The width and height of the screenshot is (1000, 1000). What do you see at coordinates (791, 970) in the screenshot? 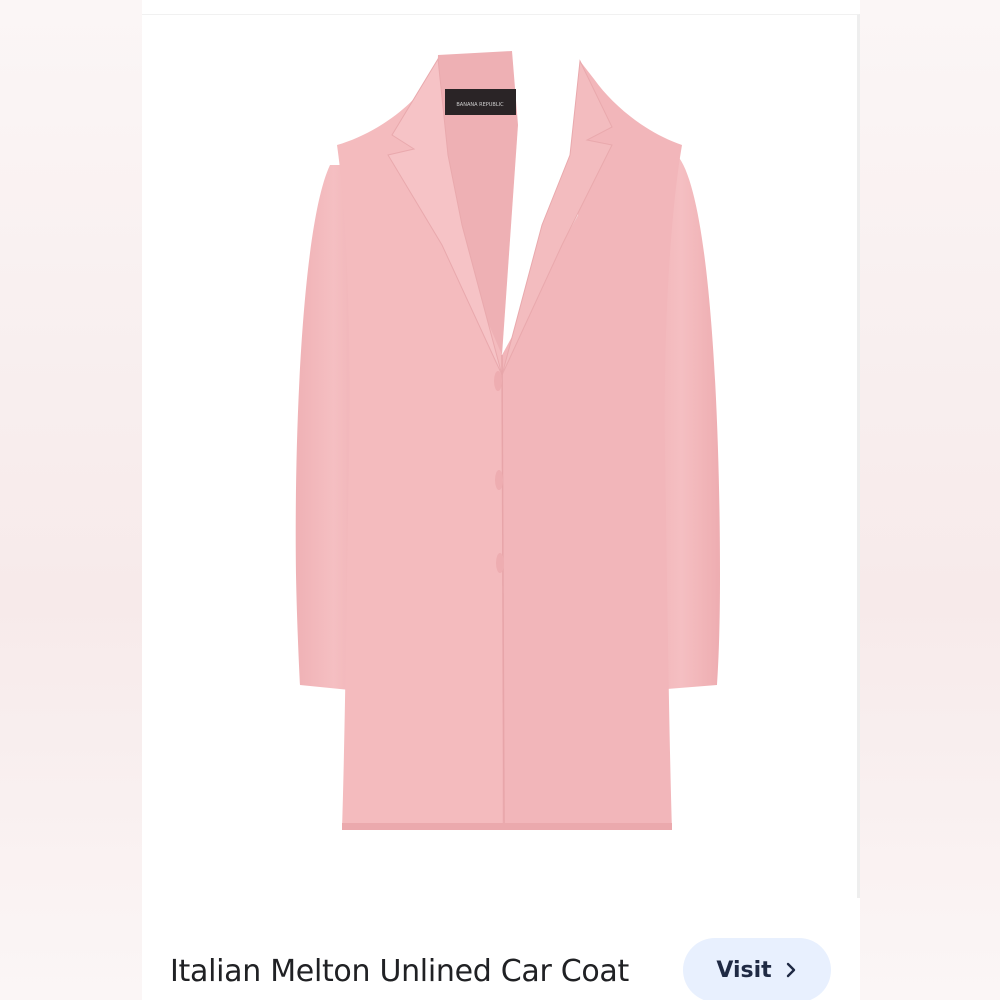
I see `chevron-right-icon` at bounding box center [791, 970].